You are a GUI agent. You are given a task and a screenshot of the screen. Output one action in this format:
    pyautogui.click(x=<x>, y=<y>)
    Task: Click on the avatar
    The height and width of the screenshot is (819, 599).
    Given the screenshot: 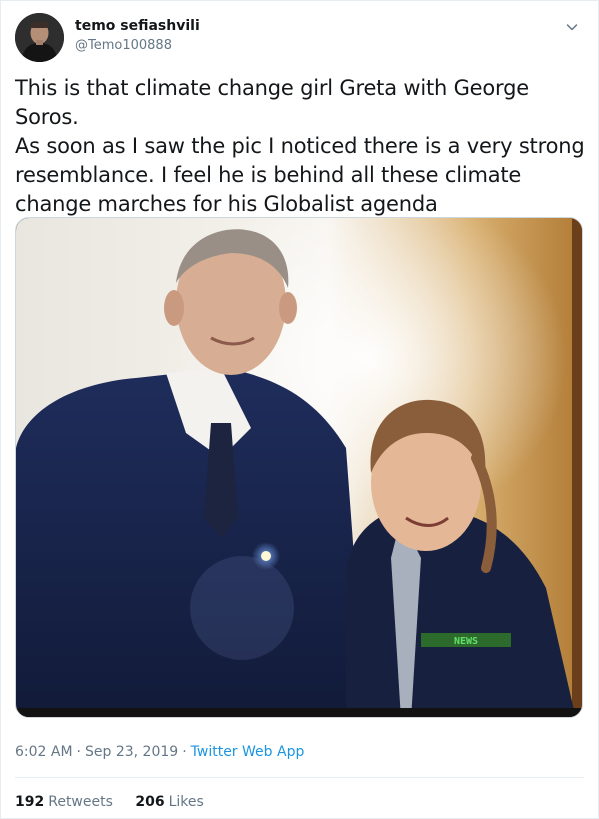 What is the action you would take?
    pyautogui.click(x=39, y=37)
    